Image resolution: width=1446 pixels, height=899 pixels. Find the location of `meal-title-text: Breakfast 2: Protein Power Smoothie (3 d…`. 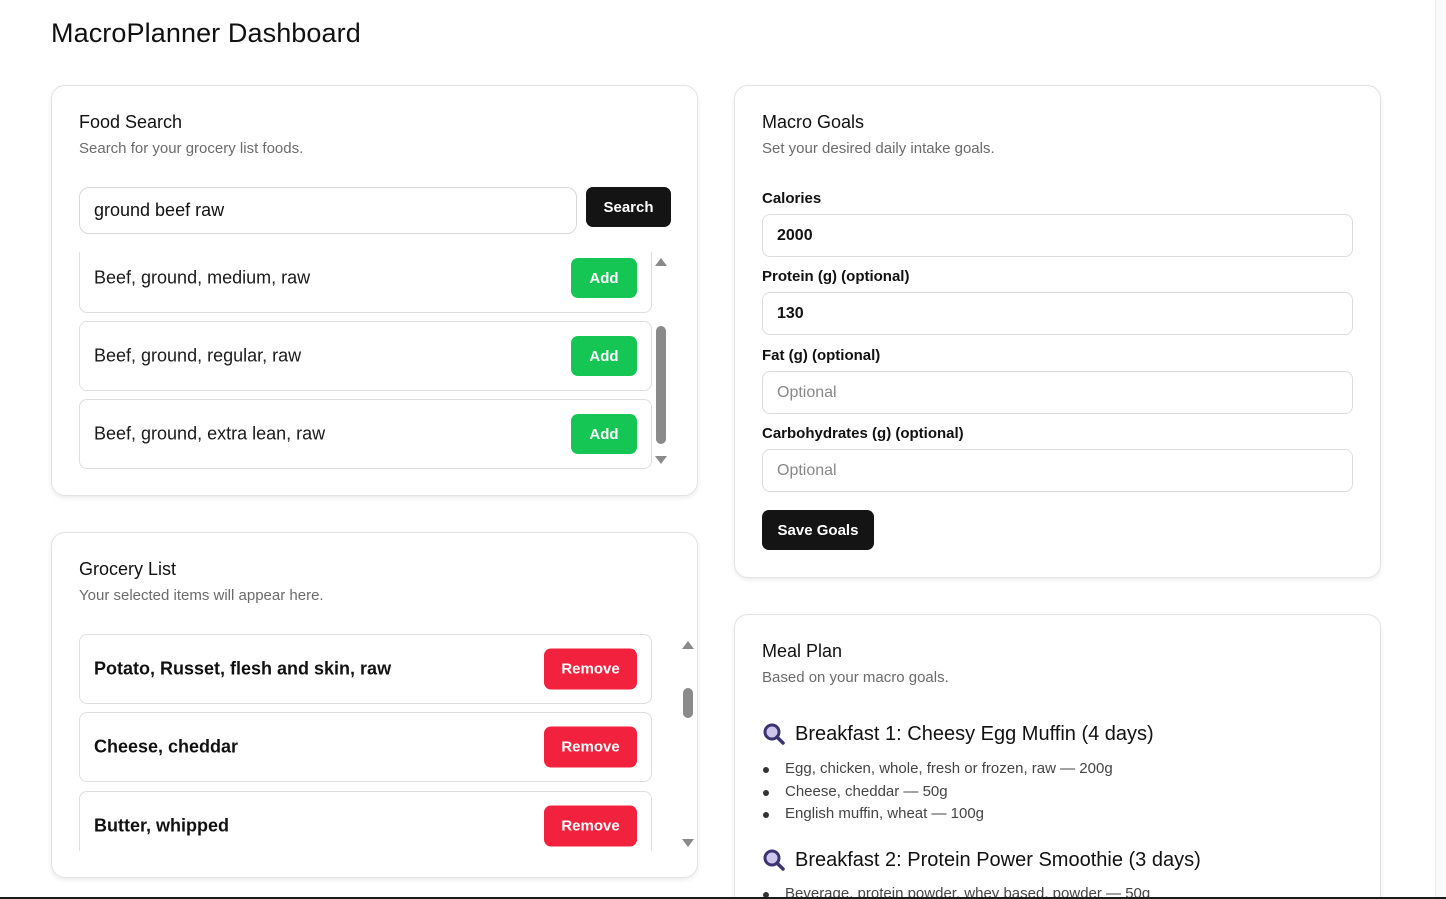

meal-title-text: Breakfast 2: Protein Power Smoothie (3 d… is located at coordinates (998, 859).